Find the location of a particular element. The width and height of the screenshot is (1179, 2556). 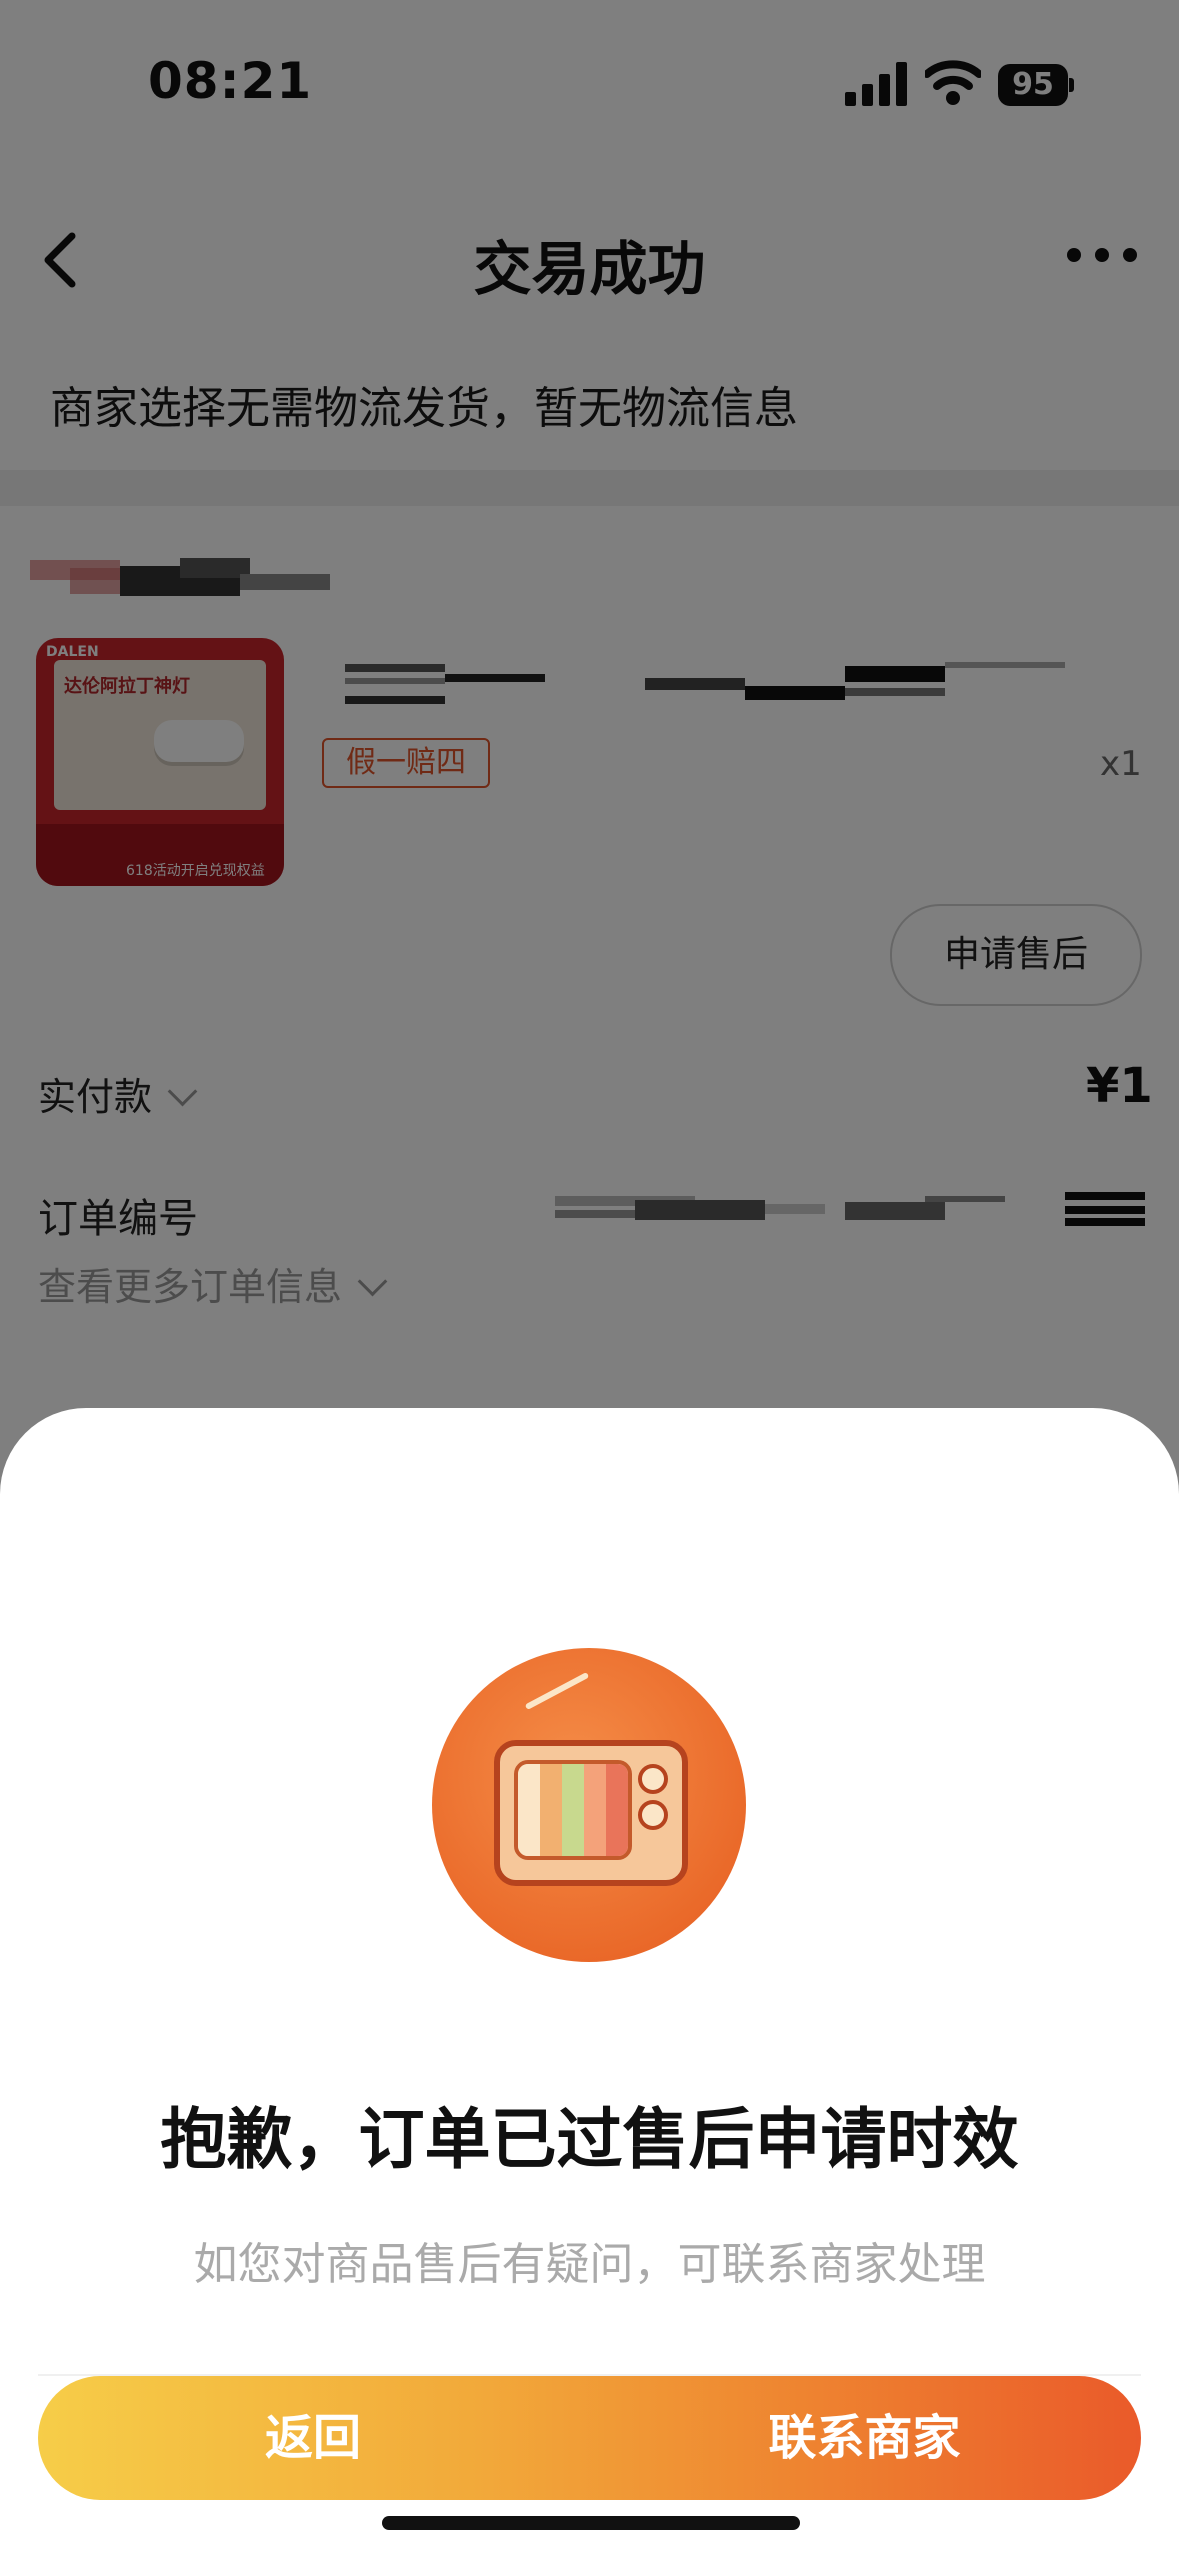

home-indicator is located at coordinates (591, 2523).